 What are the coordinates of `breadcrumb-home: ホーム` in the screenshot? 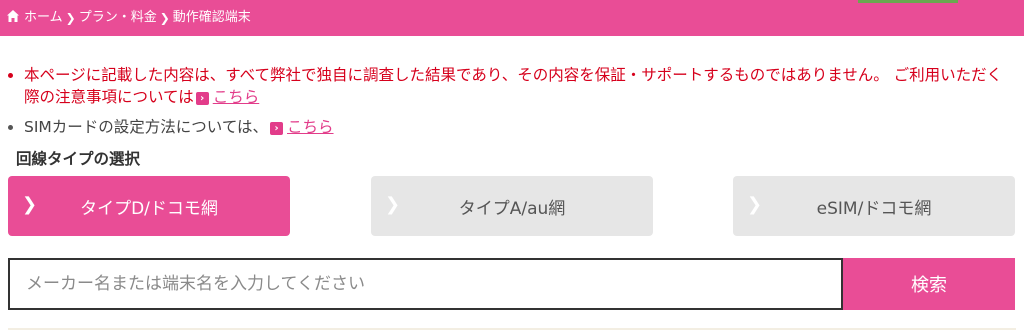 It's located at (34, 18).